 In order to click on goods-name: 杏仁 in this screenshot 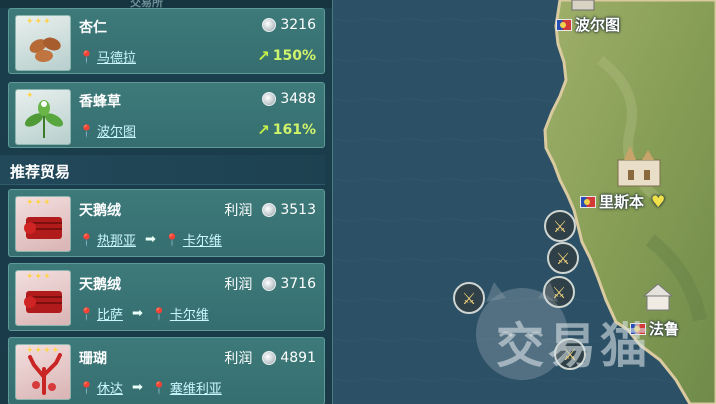, I will do `click(93, 28)`.